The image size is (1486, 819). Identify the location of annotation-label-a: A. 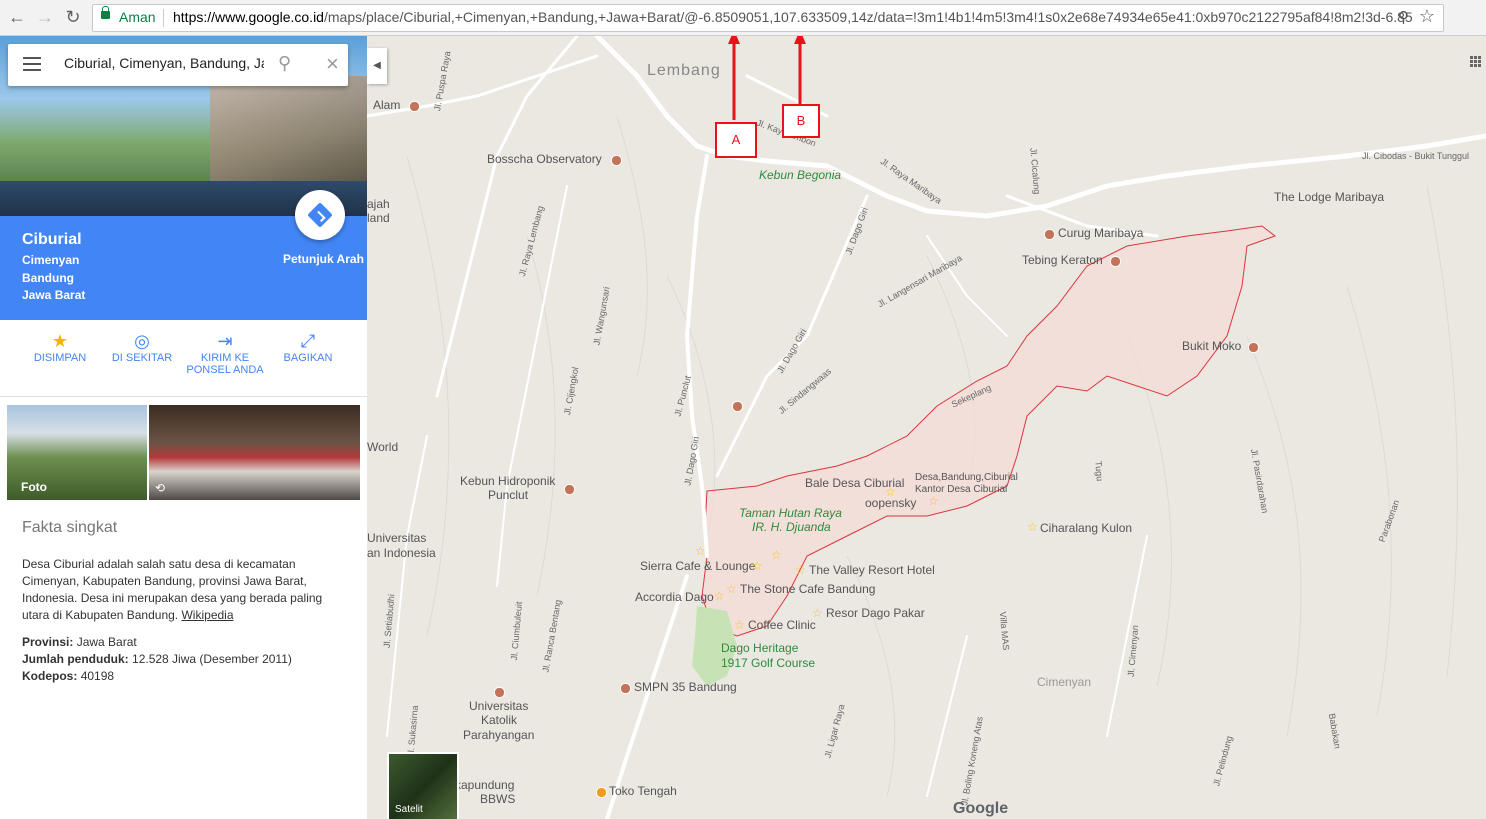
(736, 140).